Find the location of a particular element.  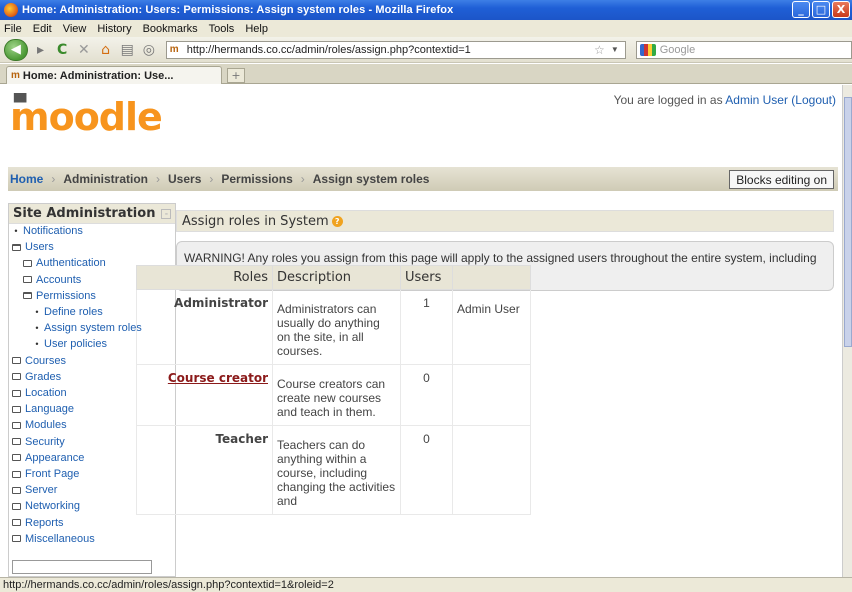

sidebar-item-language: Language is located at coordinates (43, 409).